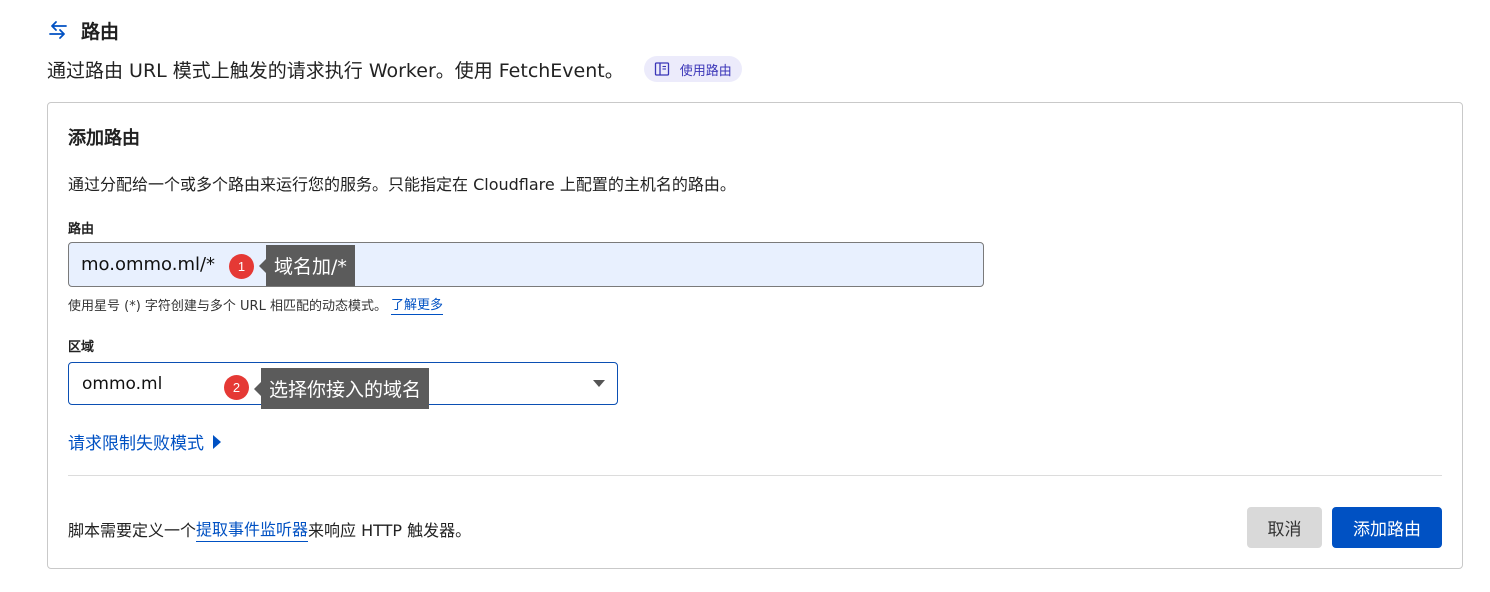 The width and height of the screenshot is (1490, 592). I want to click on annotation-tooltip-1: 域名加/*, so click(307, 265).